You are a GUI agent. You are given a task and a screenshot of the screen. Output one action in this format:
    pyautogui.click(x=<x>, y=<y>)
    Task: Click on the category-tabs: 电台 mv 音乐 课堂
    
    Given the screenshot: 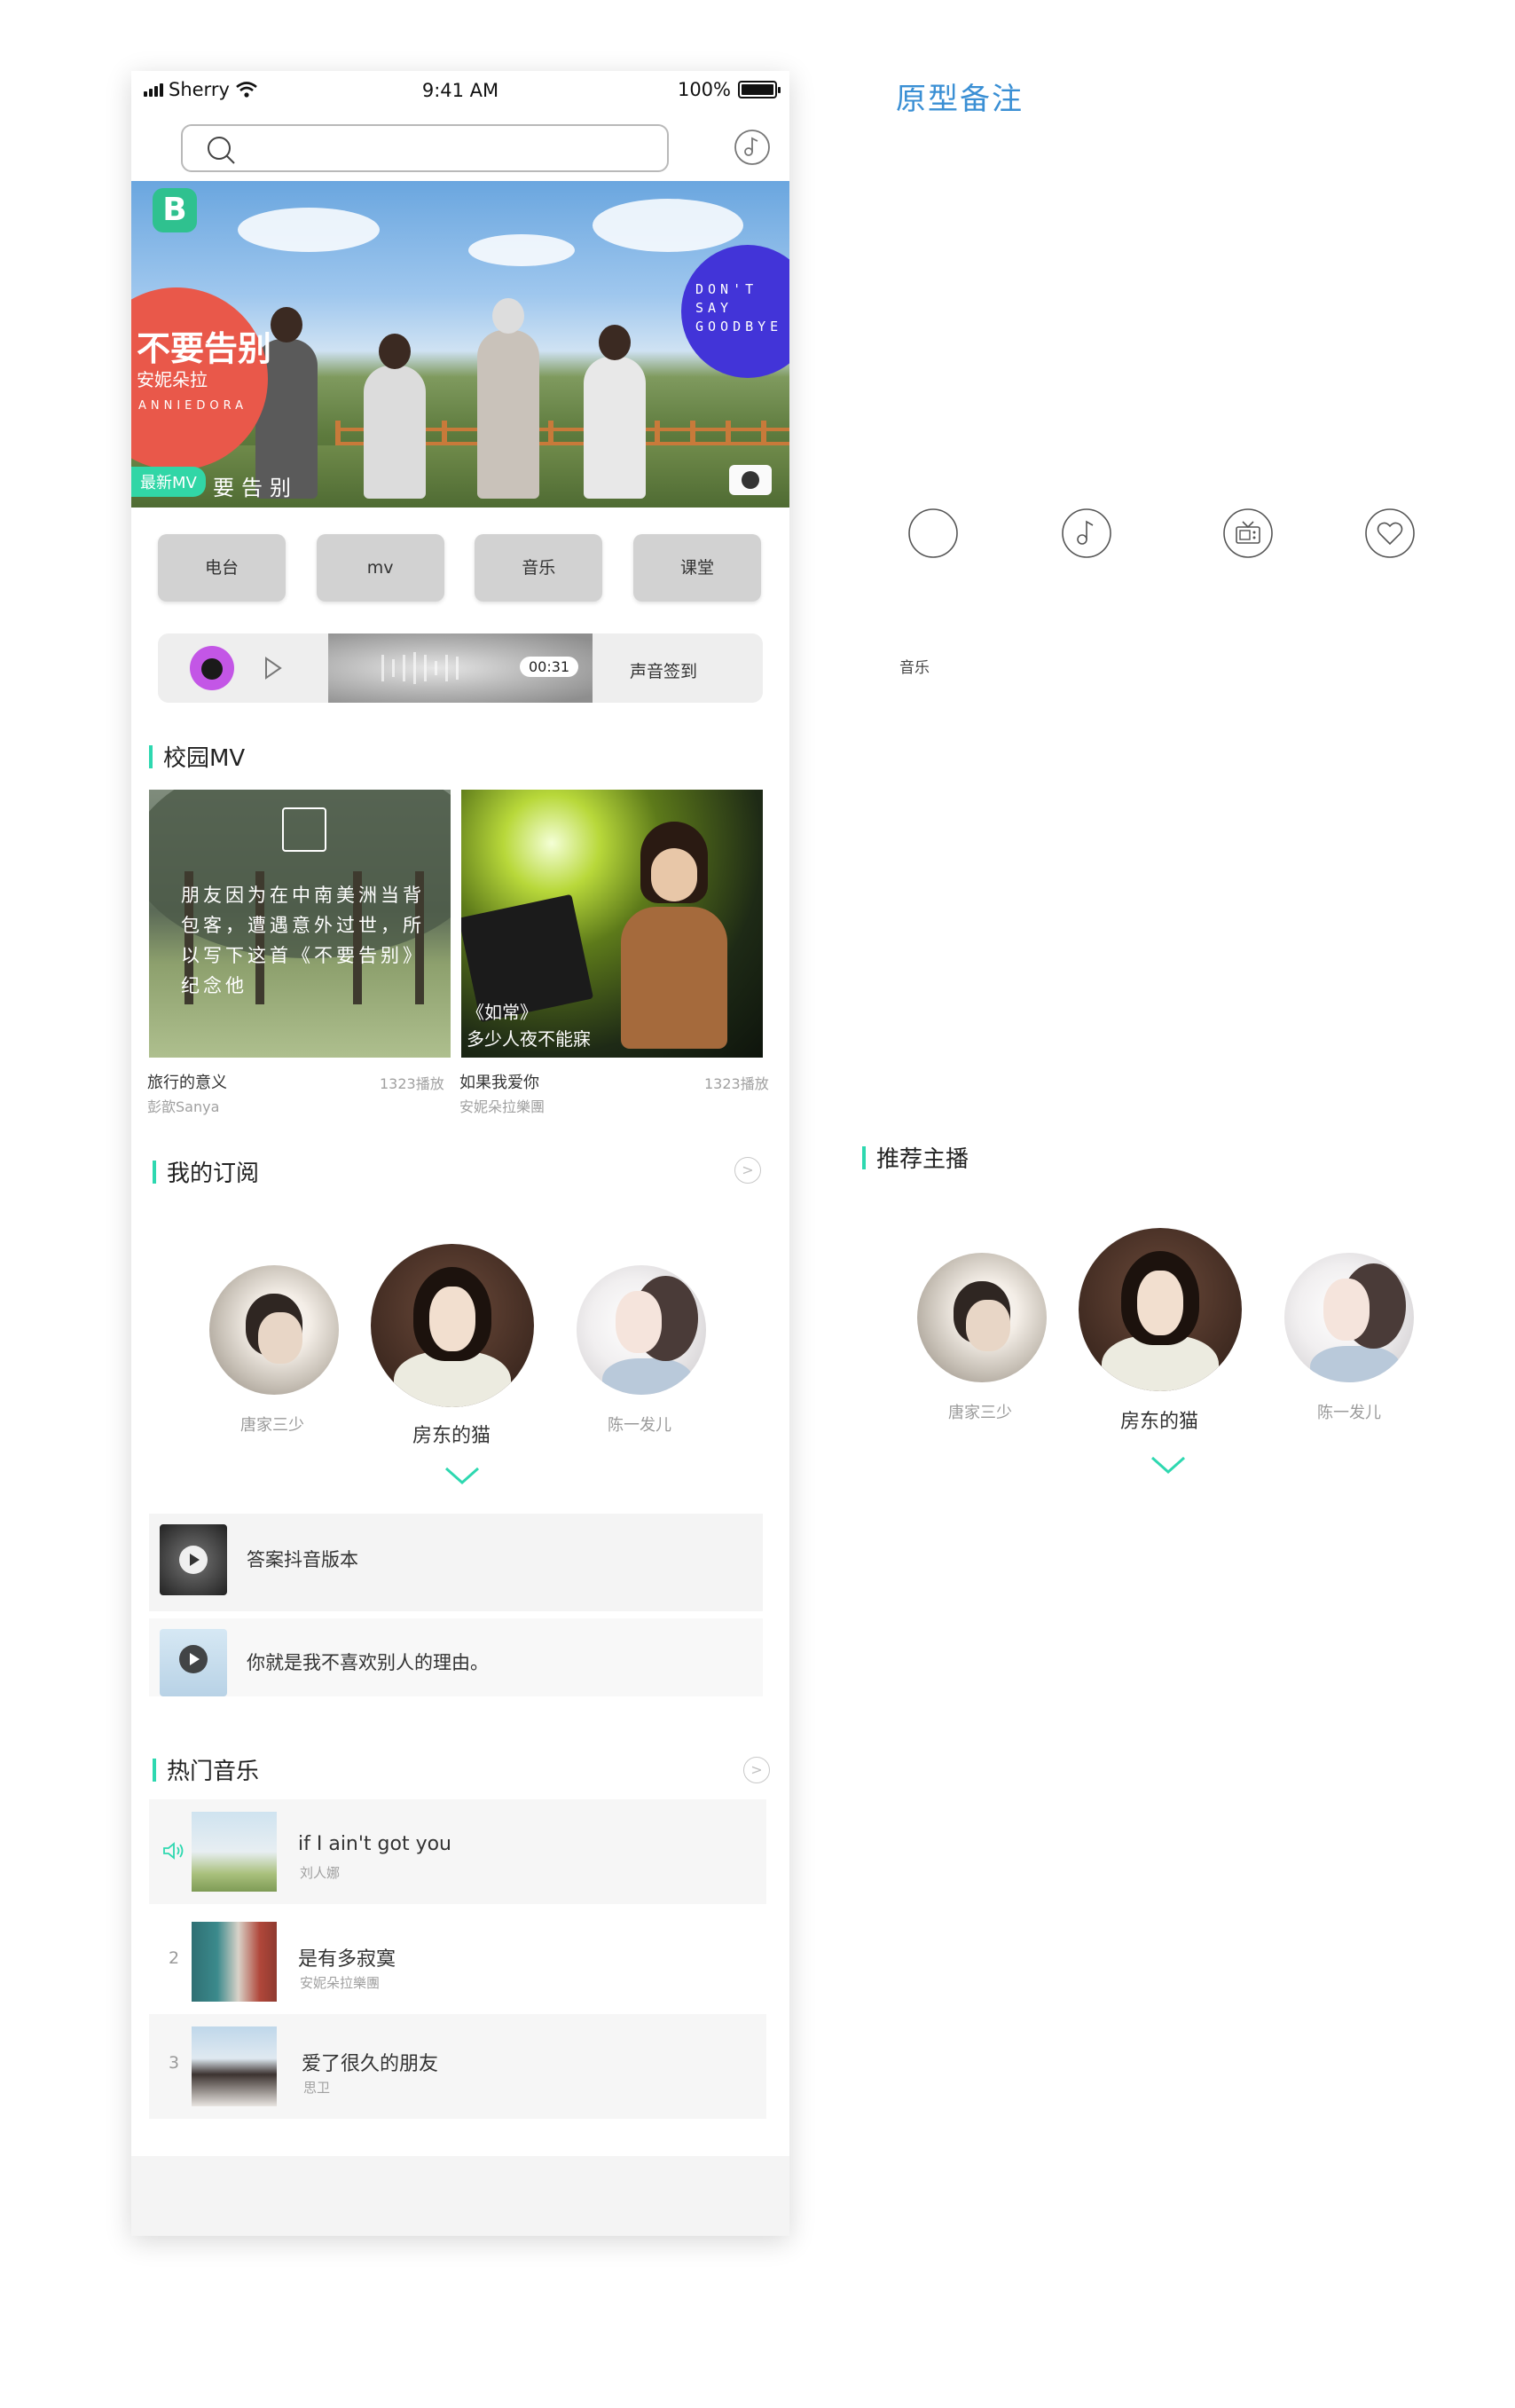 What is the action you would take?
    pyautogui.click(x=459, y=568)
    